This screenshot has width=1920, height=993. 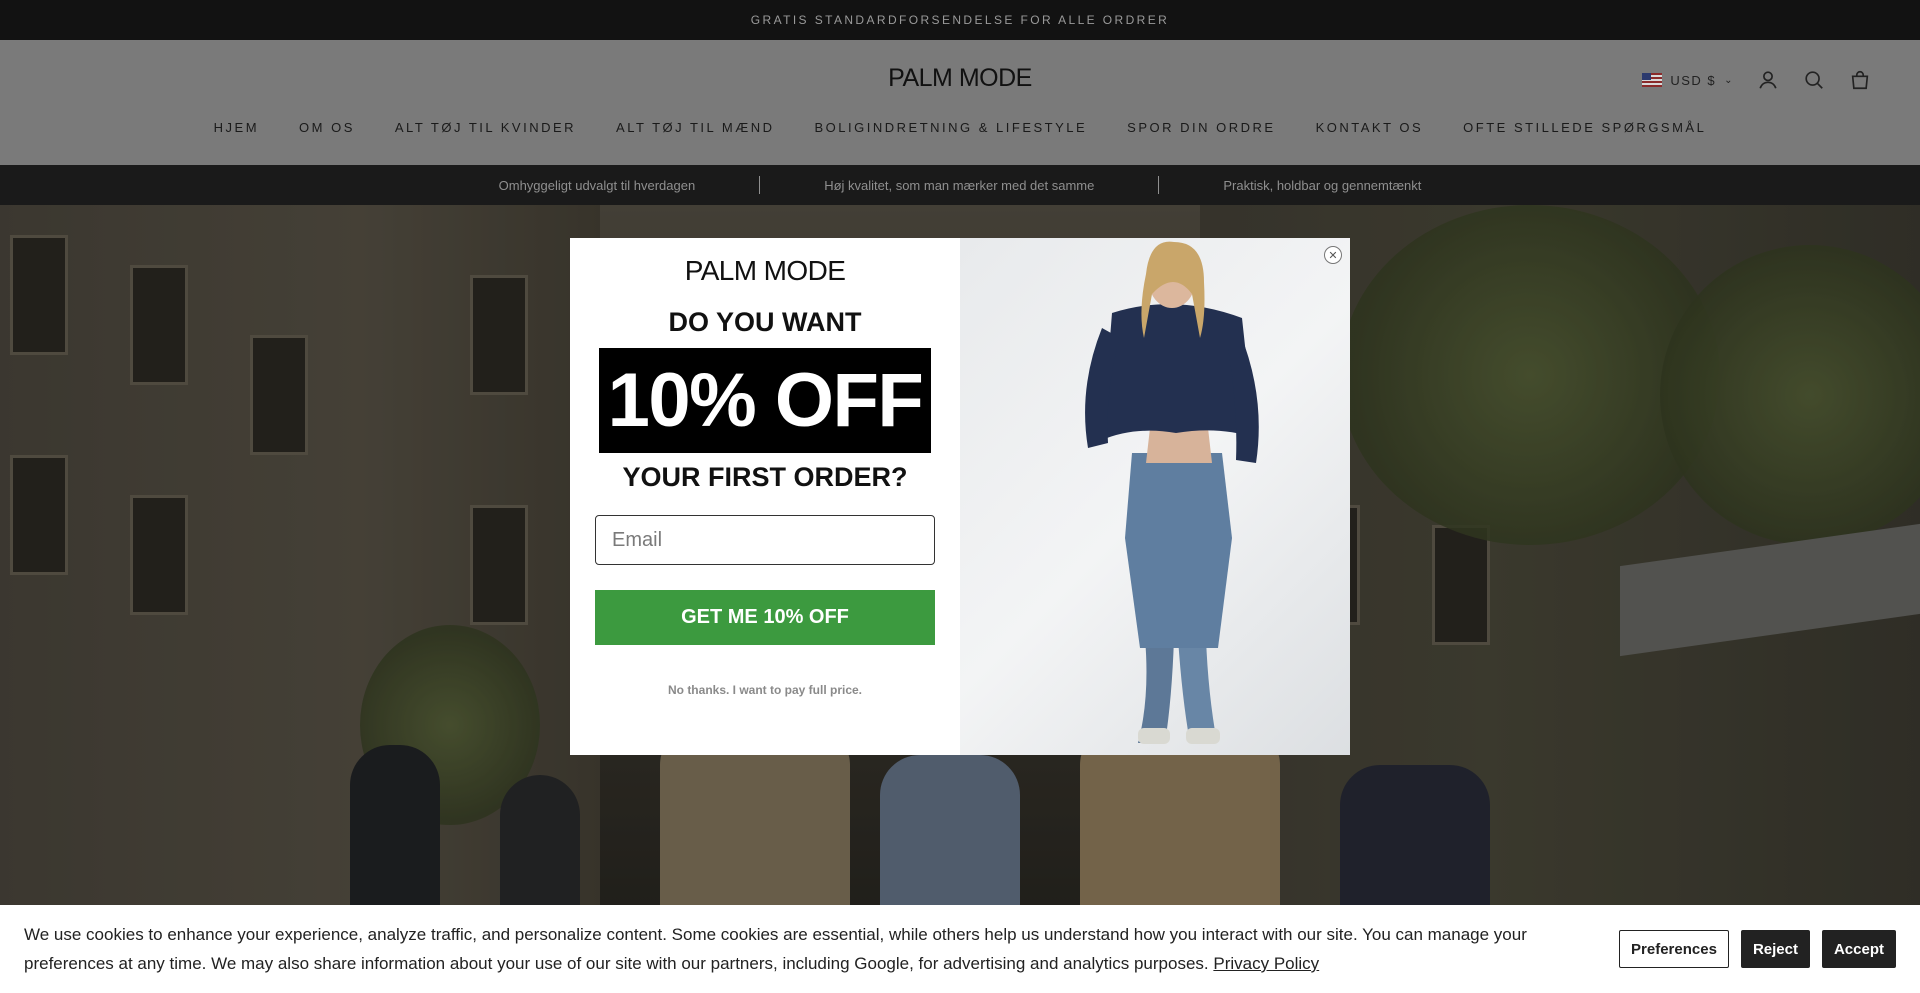 I want to click on chevron-down-icon: ⌄, so click(x=1729, y=80).